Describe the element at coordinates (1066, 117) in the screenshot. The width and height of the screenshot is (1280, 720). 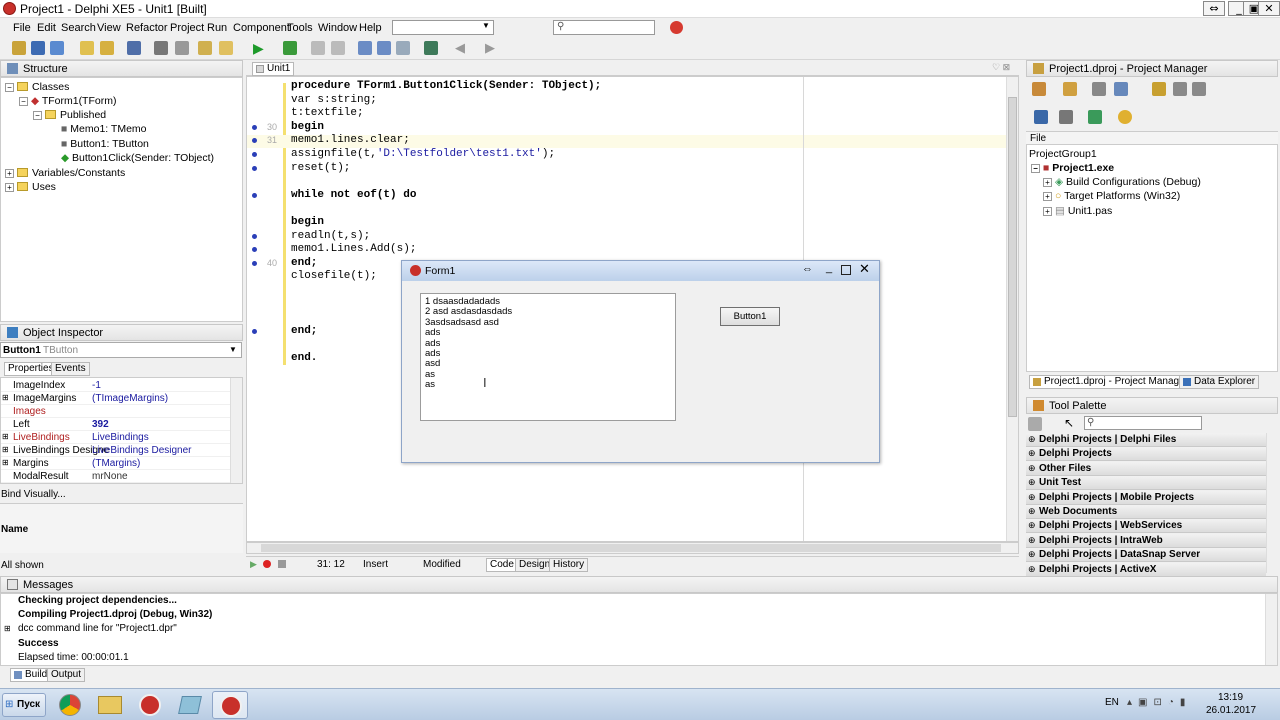
I see `build-icon` at that location.